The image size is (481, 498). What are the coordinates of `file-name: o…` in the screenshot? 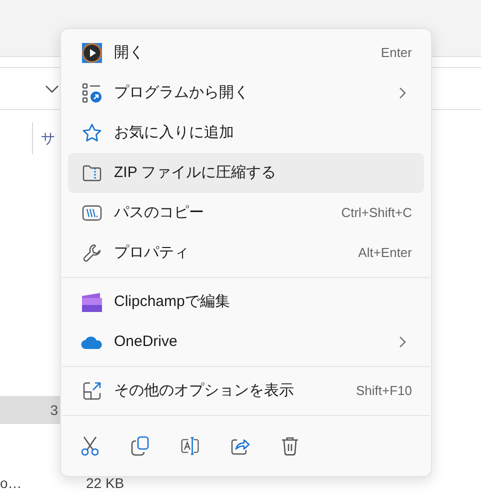 It's located at (11, 483).